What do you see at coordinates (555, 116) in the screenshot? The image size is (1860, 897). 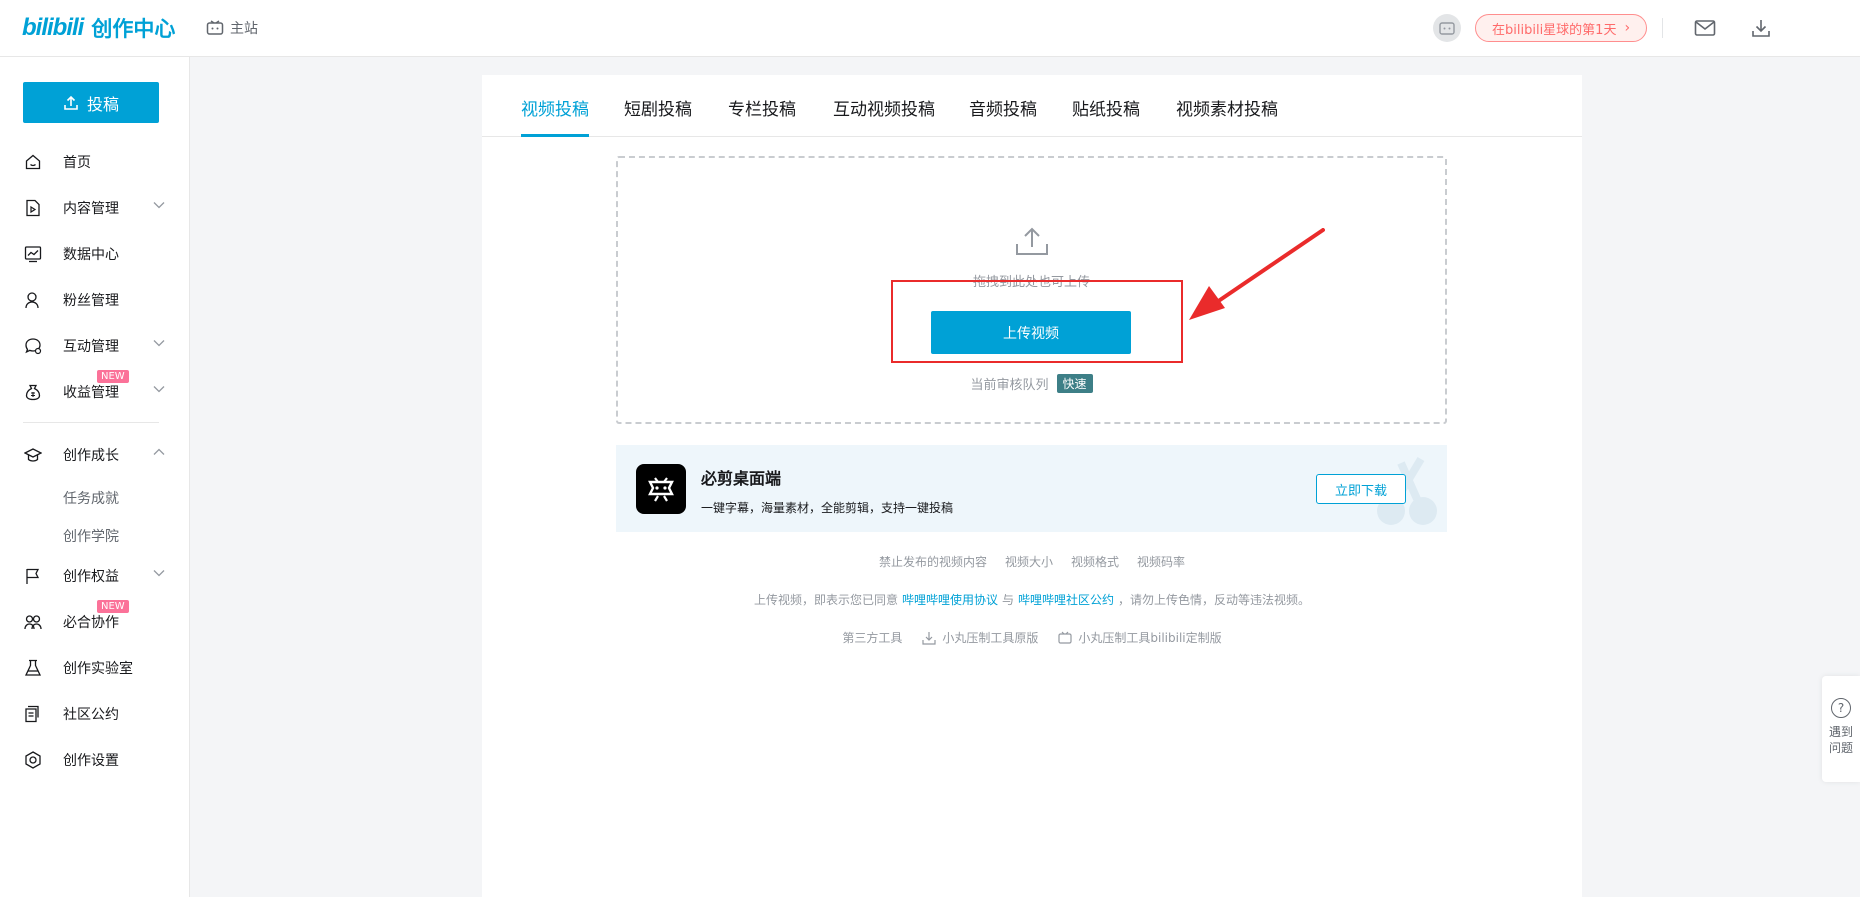 I see `tab-video: 视频投稿` at bounding box center [555, 116].